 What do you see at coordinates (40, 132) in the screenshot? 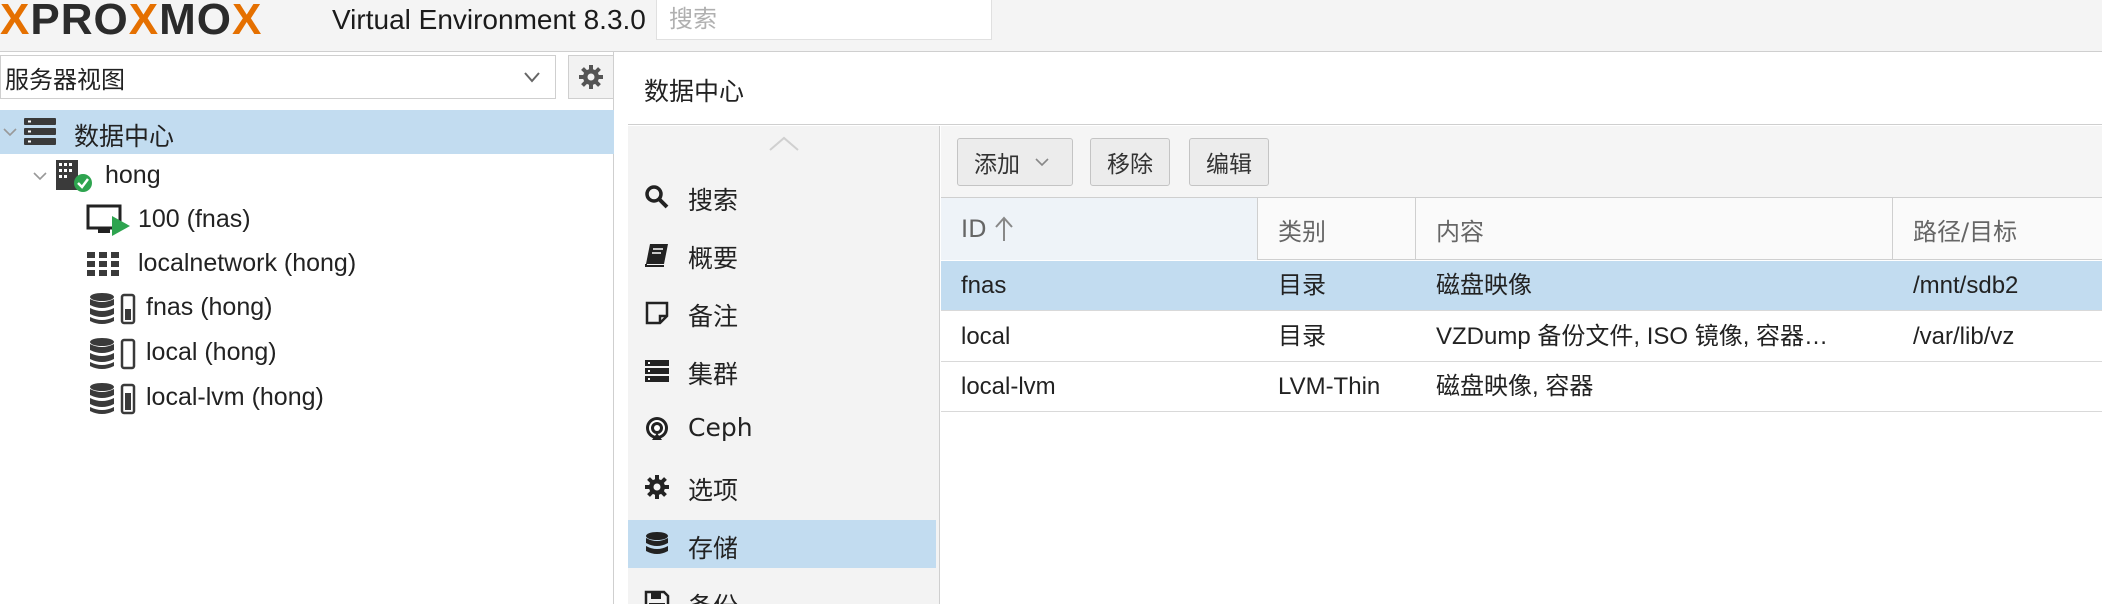
I see `datacenter-icon` at bounding box center [40, 132].